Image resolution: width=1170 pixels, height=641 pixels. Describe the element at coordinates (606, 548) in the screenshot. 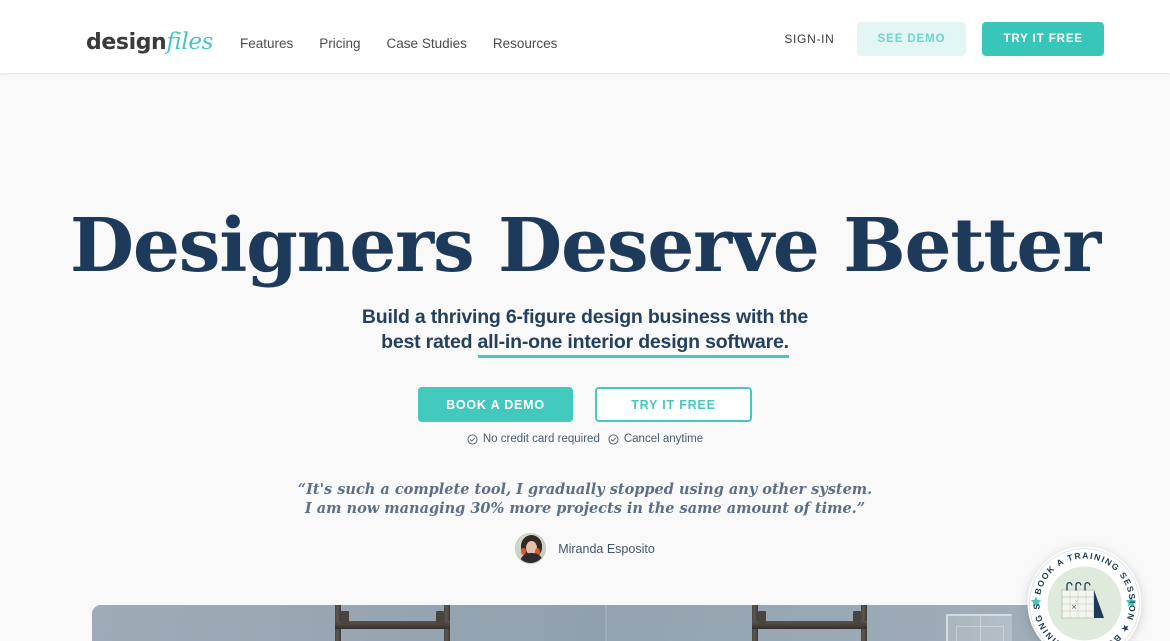

I see `testimonial-author-name: Miranda Esposito` at that location.